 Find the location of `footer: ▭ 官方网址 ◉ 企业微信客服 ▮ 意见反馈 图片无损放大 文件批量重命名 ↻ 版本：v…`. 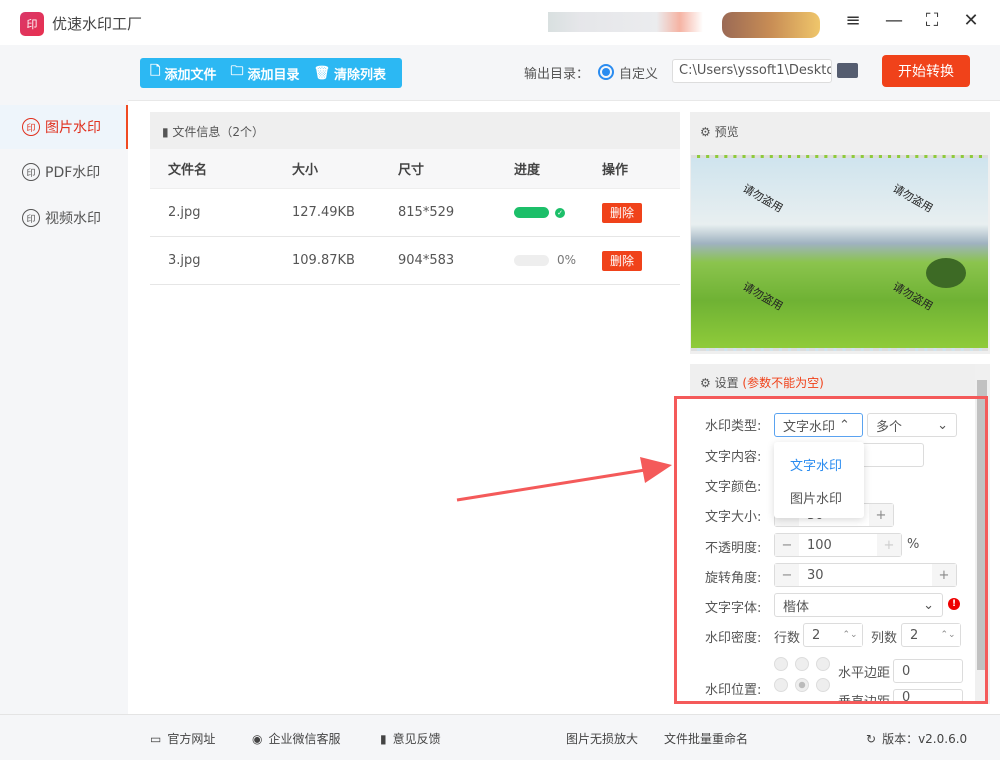

footer: ▭ 官方网址 ◉ 企业微信客服 ▮ 意见反馈 图片无损放大 文件批量重命名 ↻ 版本：v… is located at coordinates (500, 737).